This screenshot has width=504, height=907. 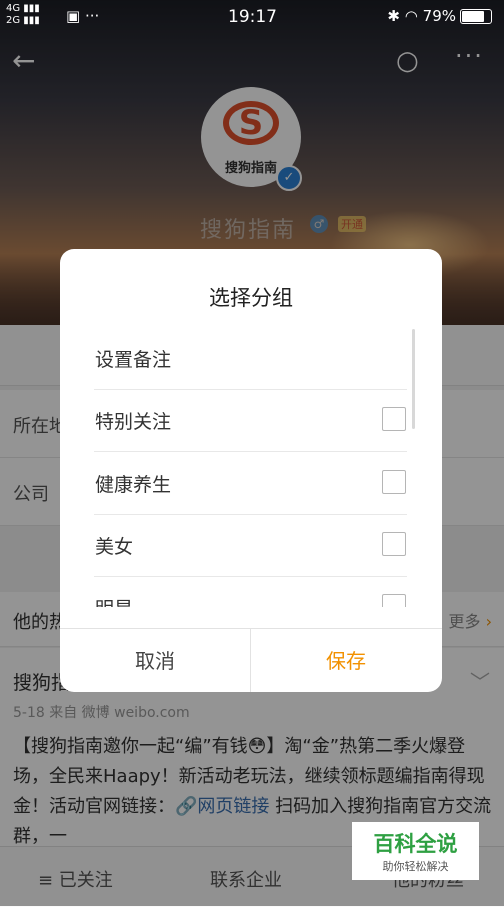 What do you see at coordinates (250, 483) in the screenshot?
I see `list-item-health: 健康养生` at bounding box center [250, 483].